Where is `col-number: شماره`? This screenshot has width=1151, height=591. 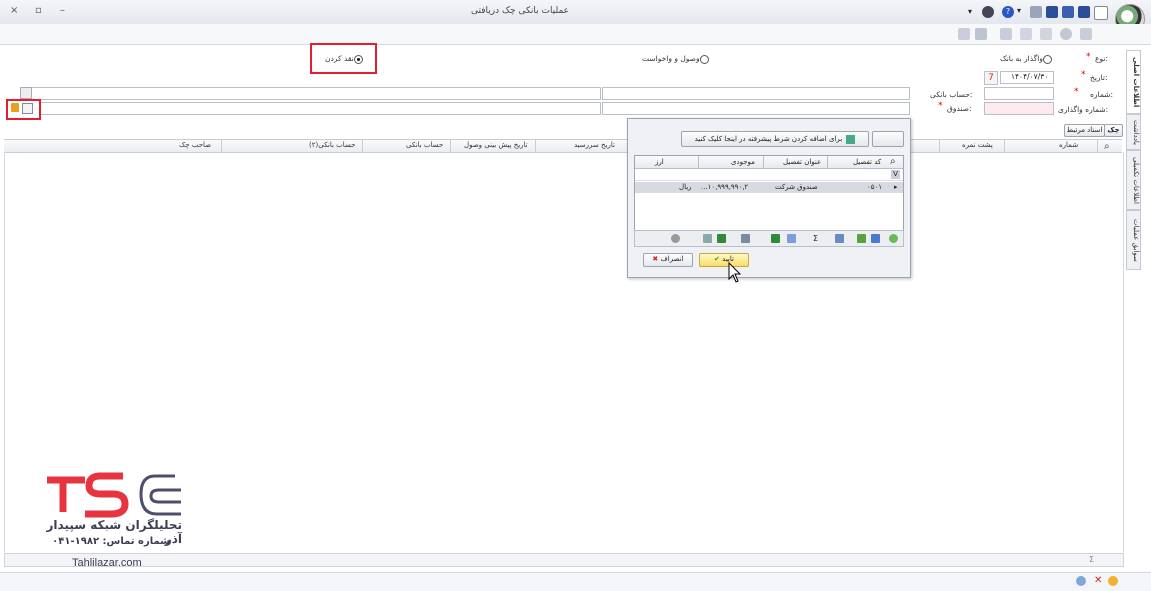 col-number: شماره is located at coordinates (1068, 145).